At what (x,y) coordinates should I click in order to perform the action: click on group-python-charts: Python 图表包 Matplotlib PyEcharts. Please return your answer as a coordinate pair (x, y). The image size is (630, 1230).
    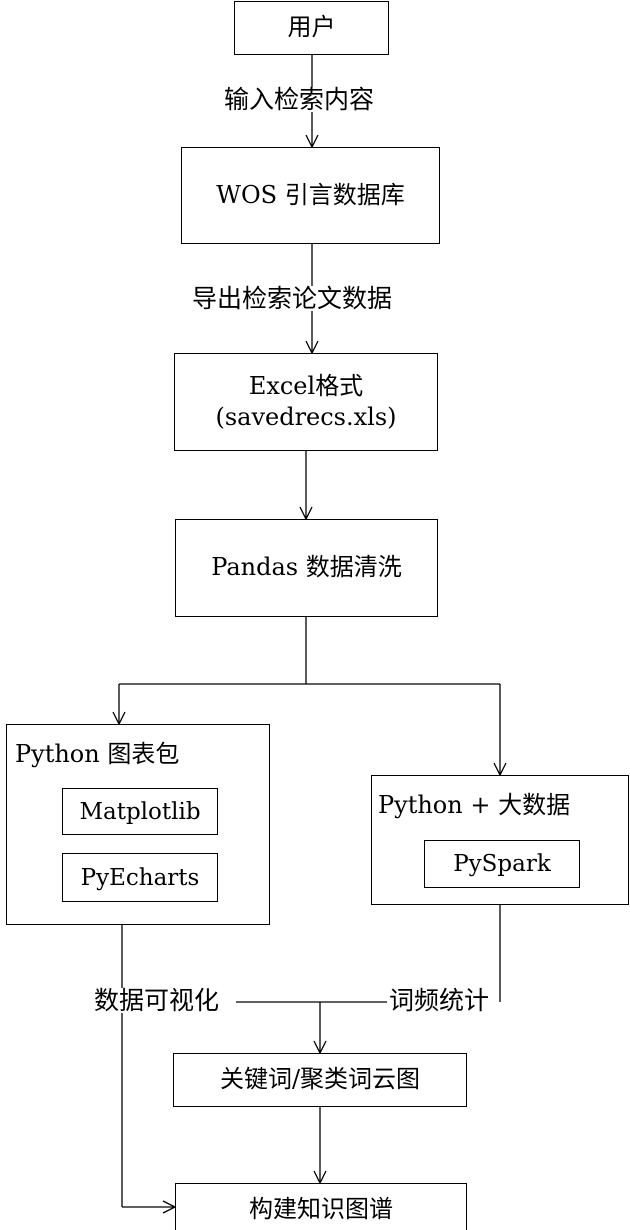
    Looking at the image, I should click on (138, 824).